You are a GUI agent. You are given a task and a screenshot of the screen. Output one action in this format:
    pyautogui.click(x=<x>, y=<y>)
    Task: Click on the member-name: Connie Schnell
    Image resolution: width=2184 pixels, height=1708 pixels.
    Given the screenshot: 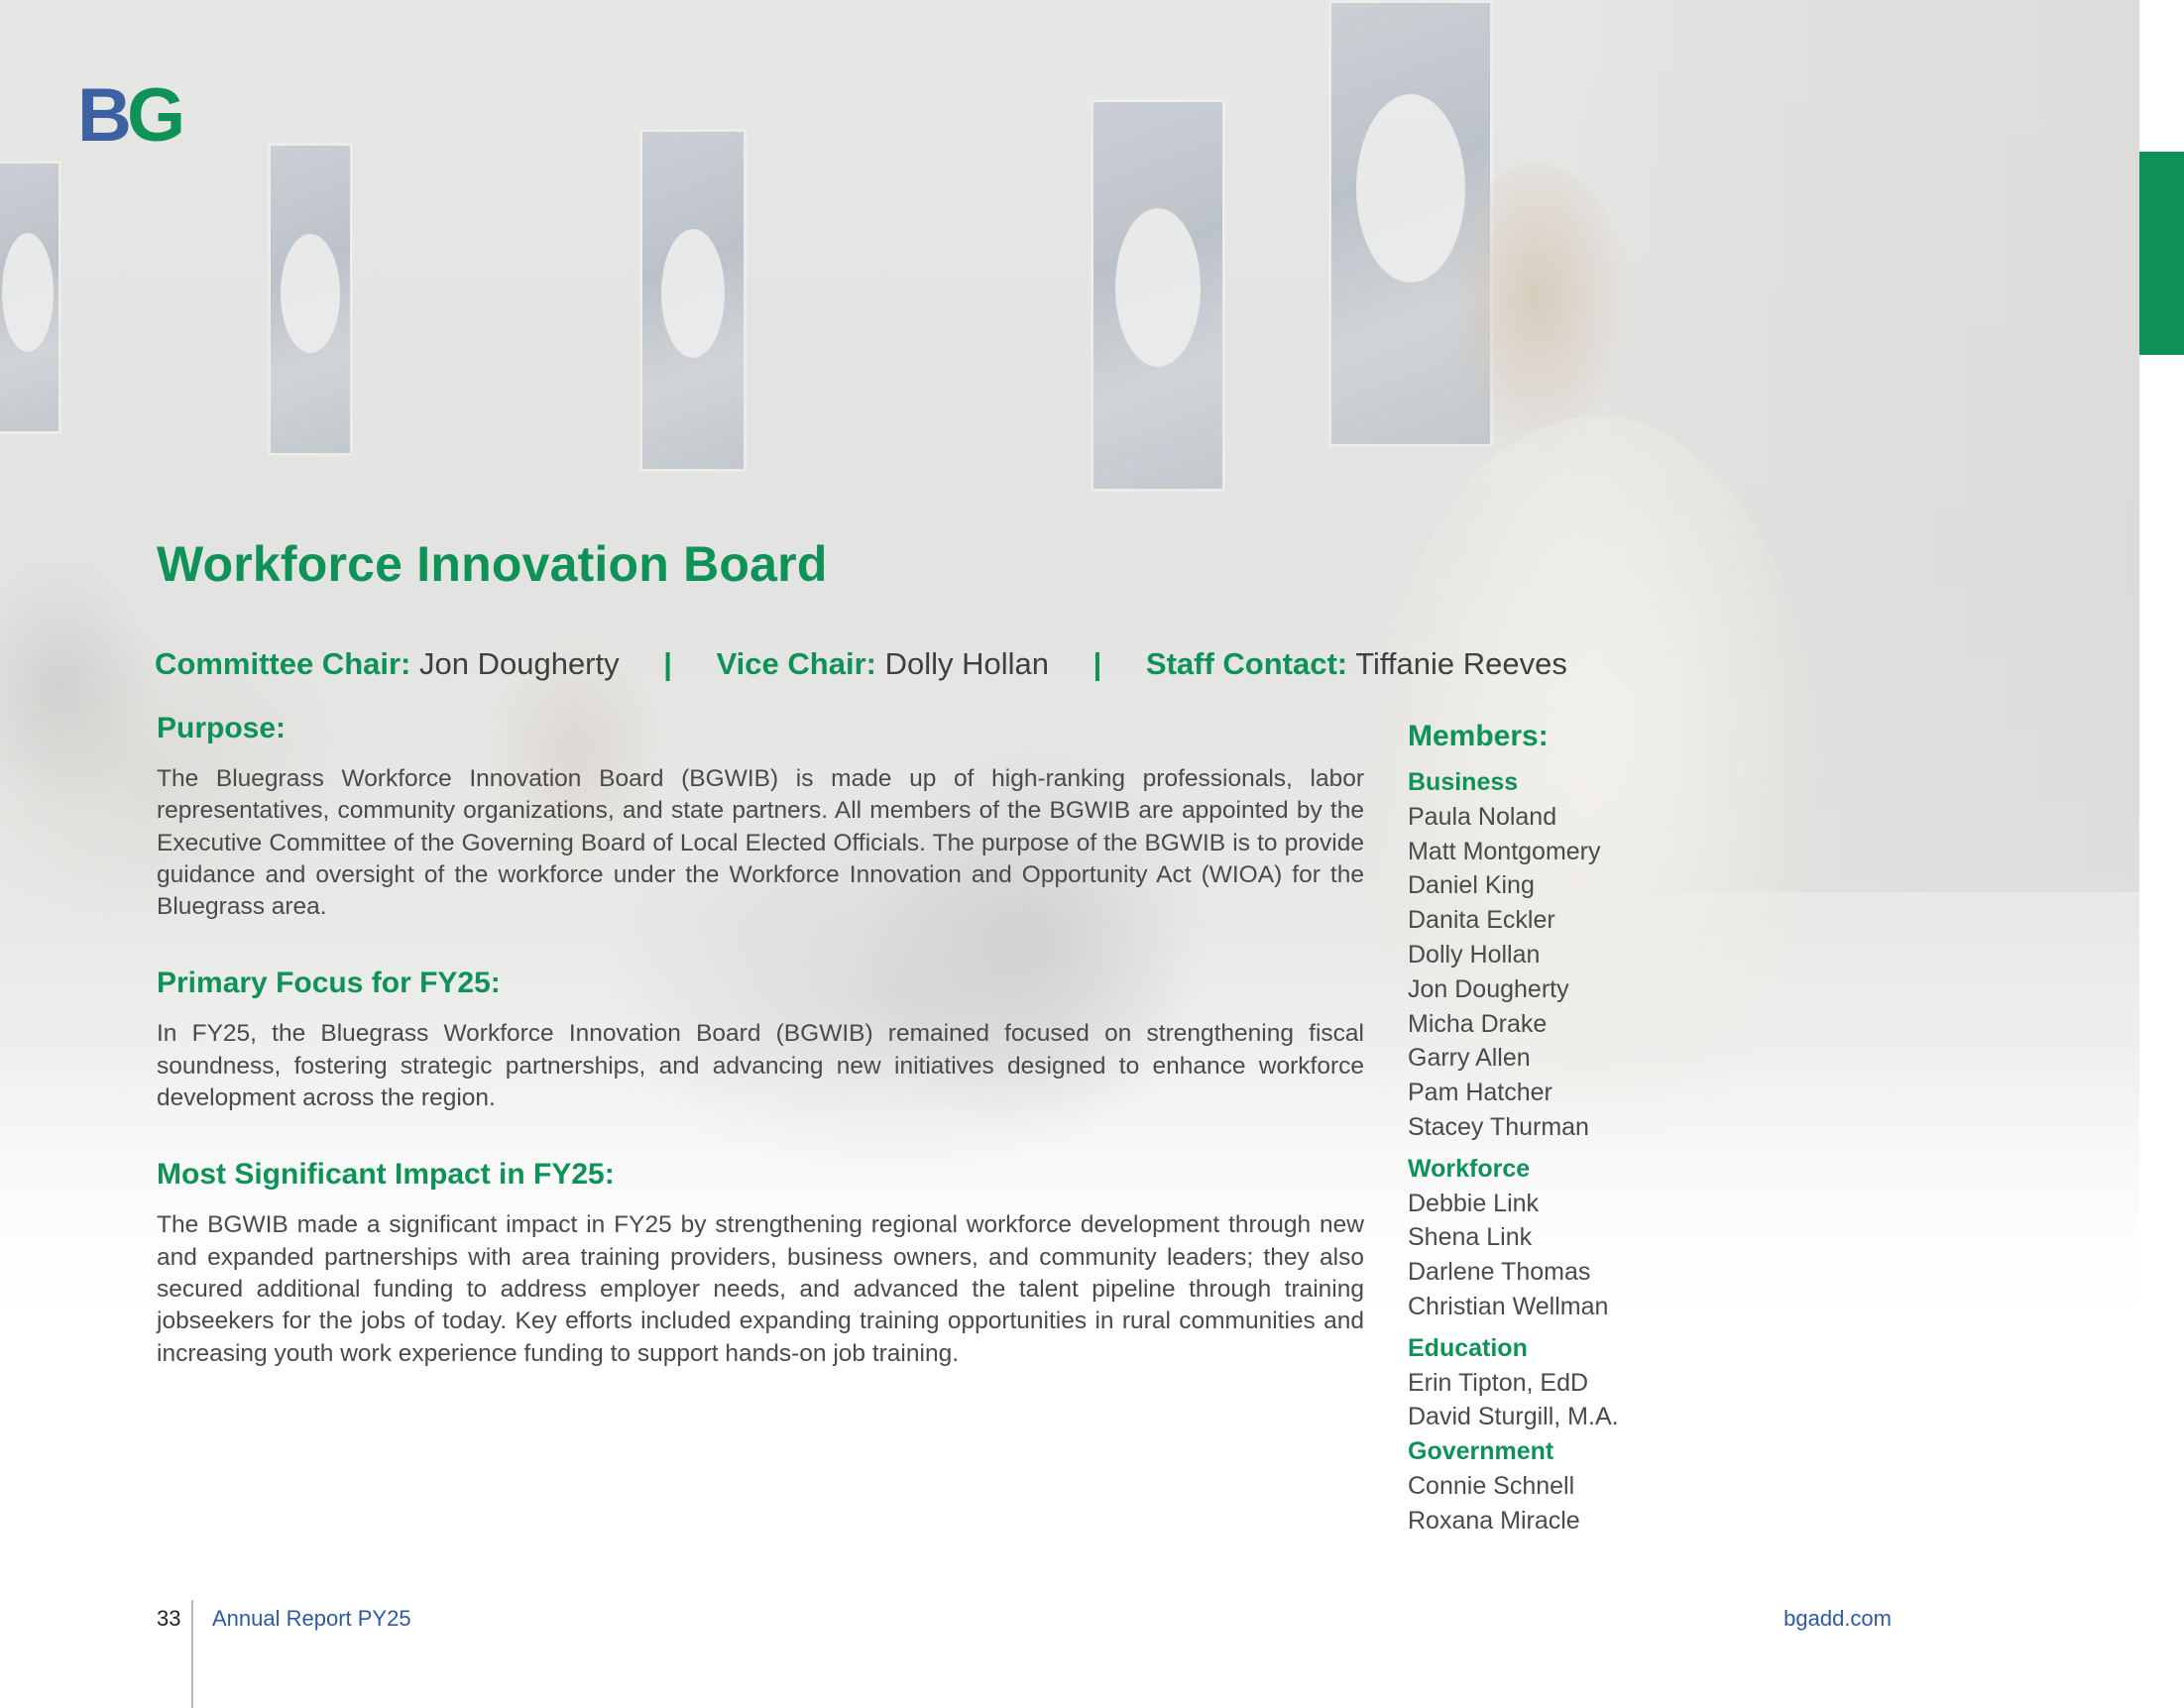 What is the action you would take?
    pyautogui.click(x=1491, y=1485)
    